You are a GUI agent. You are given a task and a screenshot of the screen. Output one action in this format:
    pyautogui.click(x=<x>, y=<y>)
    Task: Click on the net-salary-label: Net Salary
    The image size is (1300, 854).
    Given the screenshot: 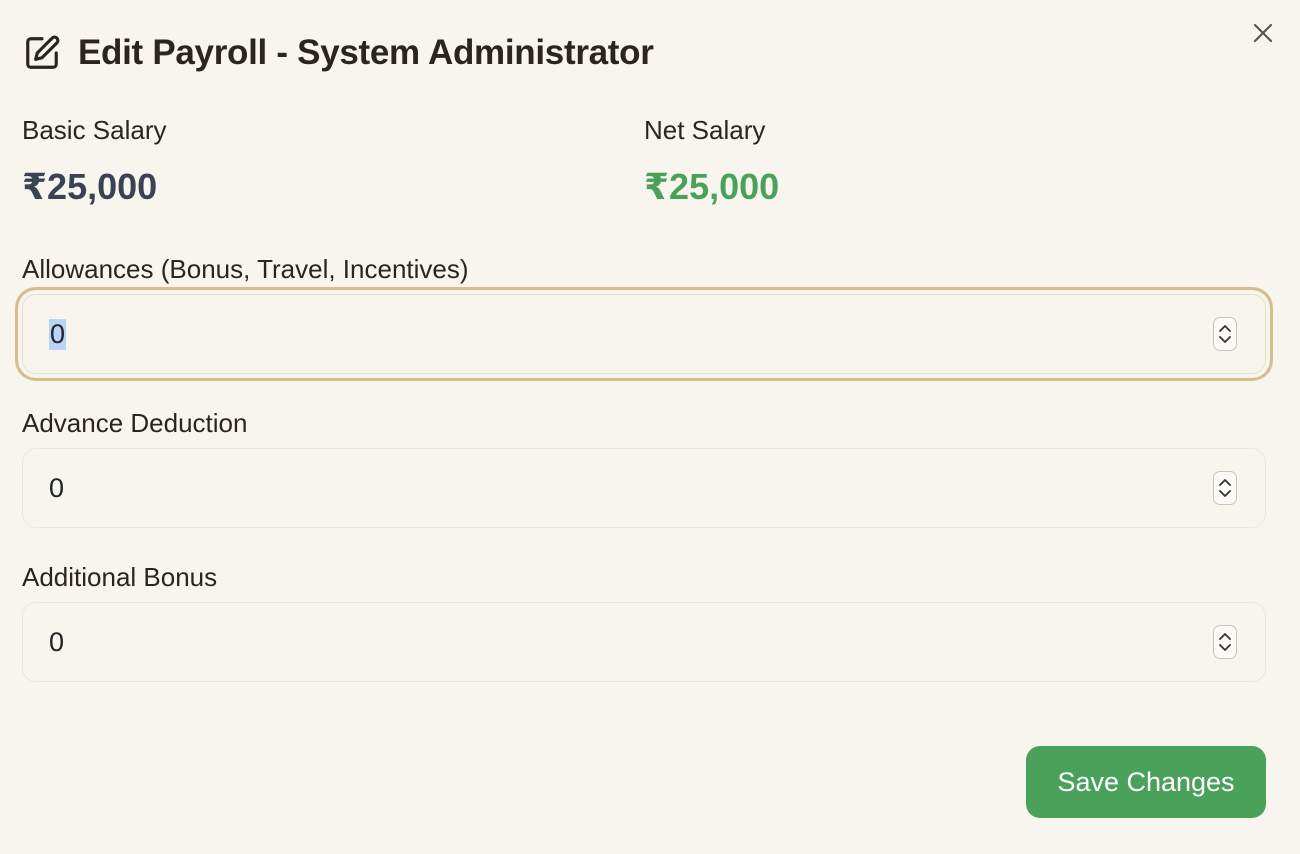 What is the action you would take?
    pyautogui.click(x=705, y=130)
    